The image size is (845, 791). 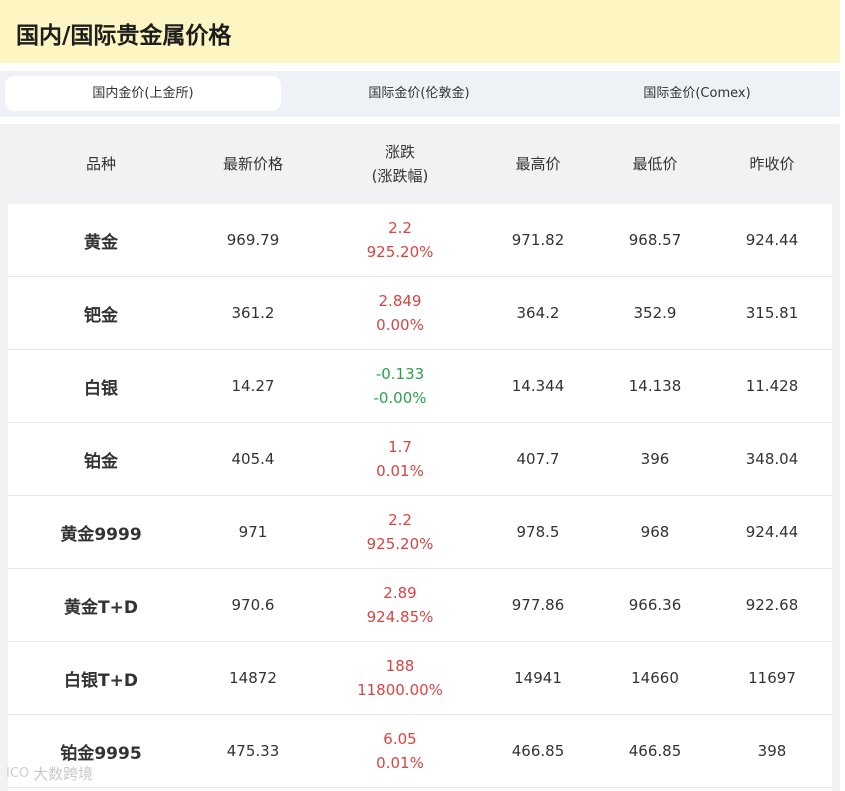 I want to click on prev-close: 398, so click(x=772, y=751).